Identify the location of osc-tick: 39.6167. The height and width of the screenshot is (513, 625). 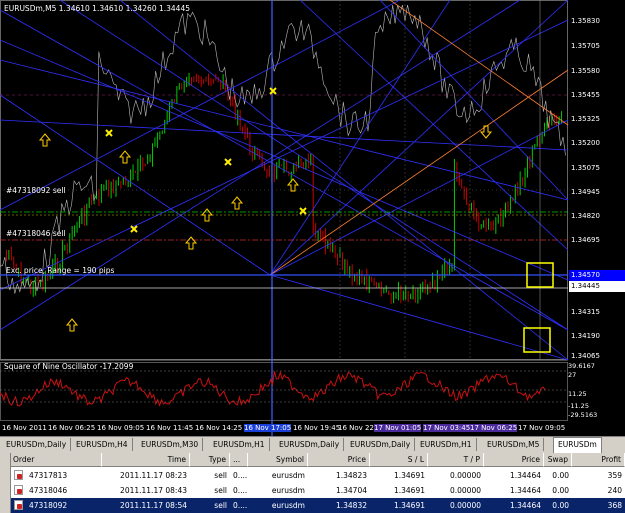
(581, 366).